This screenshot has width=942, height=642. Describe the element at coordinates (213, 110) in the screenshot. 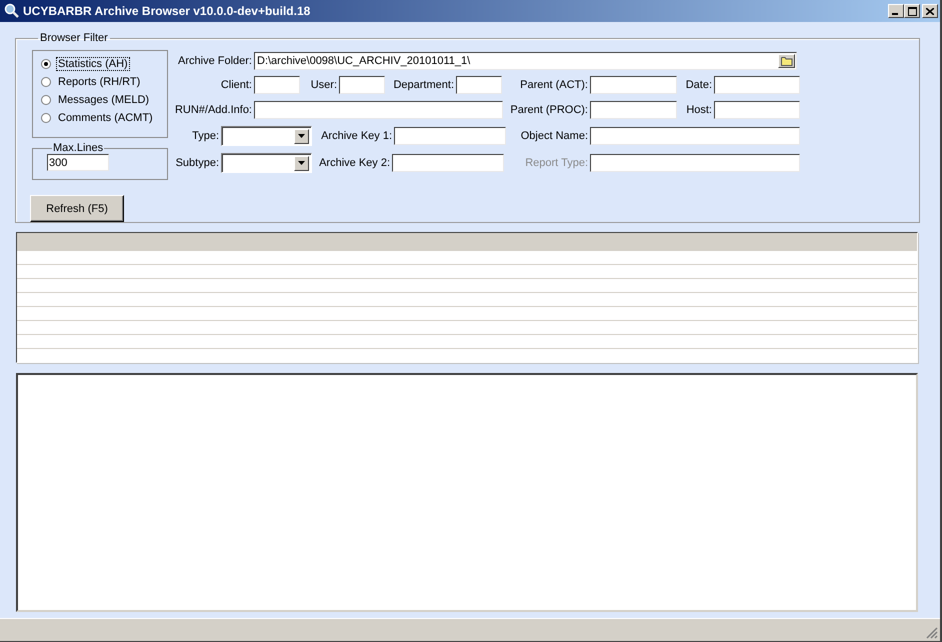

I see `field-label: RUN#/Add.Info:` at that location.